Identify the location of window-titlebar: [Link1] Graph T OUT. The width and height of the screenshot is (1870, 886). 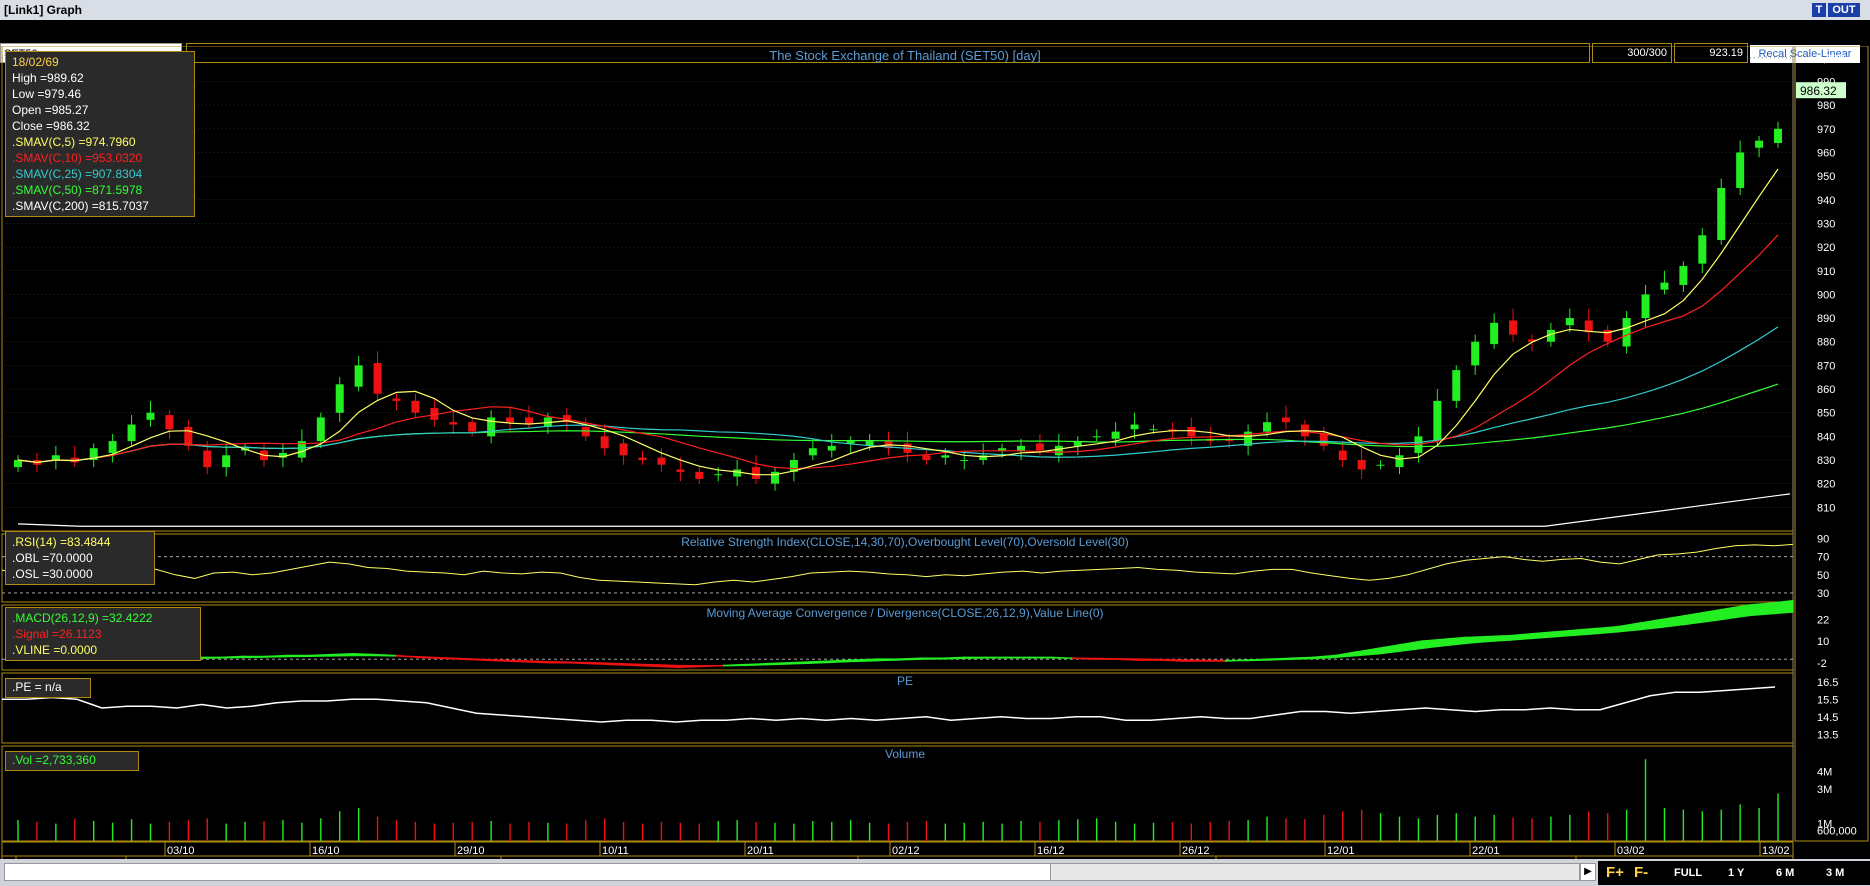
(935, 10).